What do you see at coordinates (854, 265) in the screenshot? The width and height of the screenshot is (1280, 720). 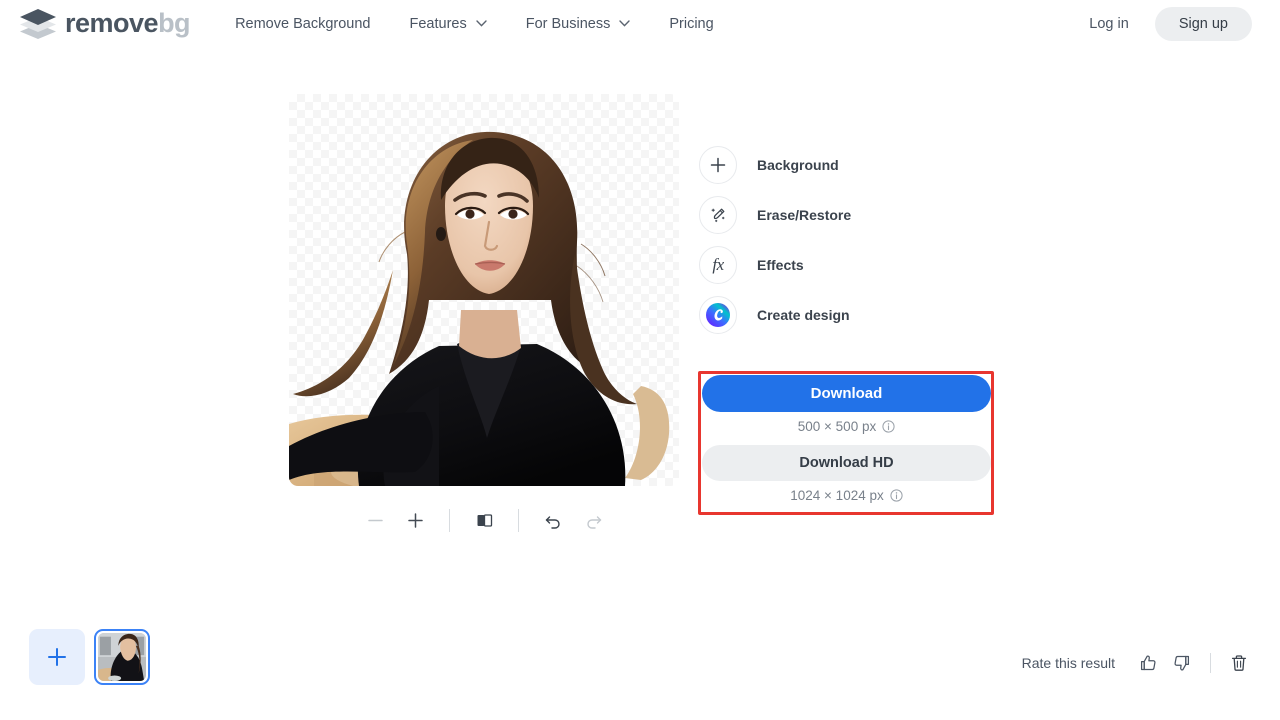 I see `tool-effects: fx Effects` at bounding box center [854, 265].